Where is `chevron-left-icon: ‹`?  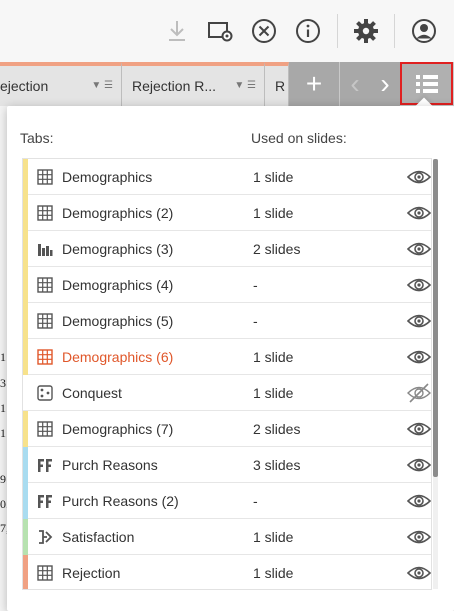 chevron-left-icon: ‹ is located at coordinates (355, 83).